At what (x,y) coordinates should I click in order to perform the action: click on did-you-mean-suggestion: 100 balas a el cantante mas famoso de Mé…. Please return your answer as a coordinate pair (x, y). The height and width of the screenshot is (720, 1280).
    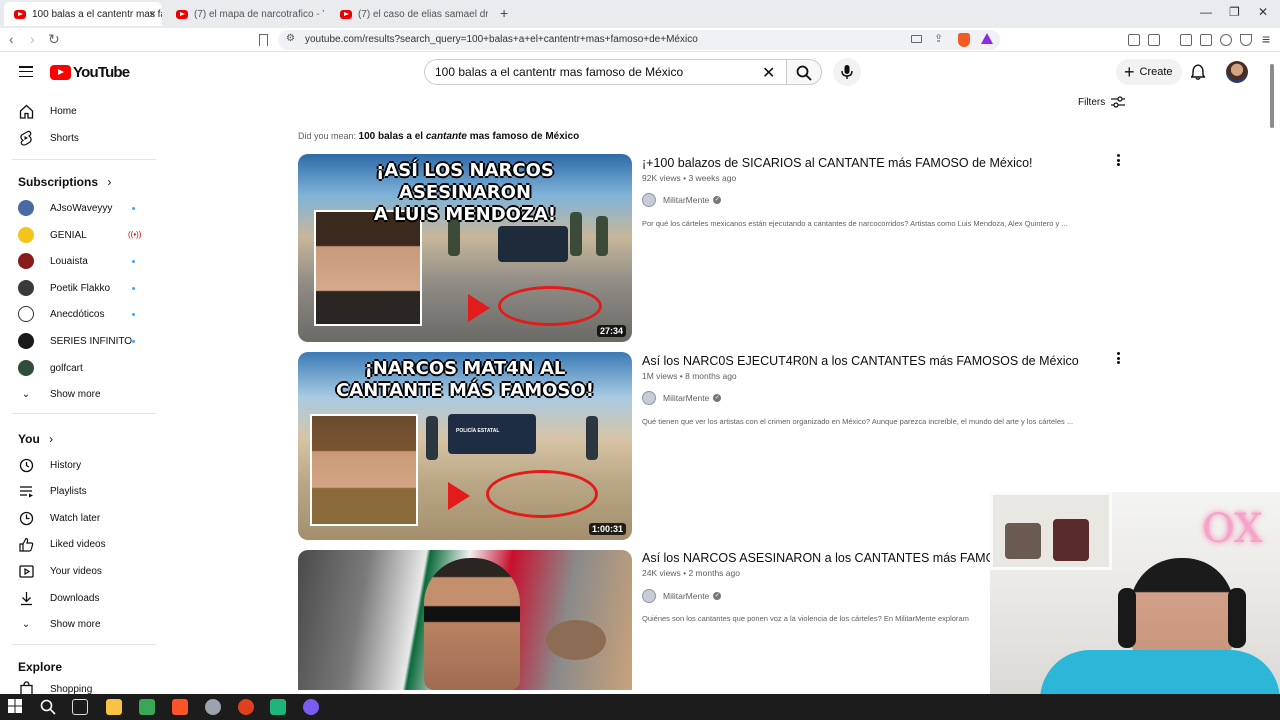
    Looking at the image, I should click on (469, 136).